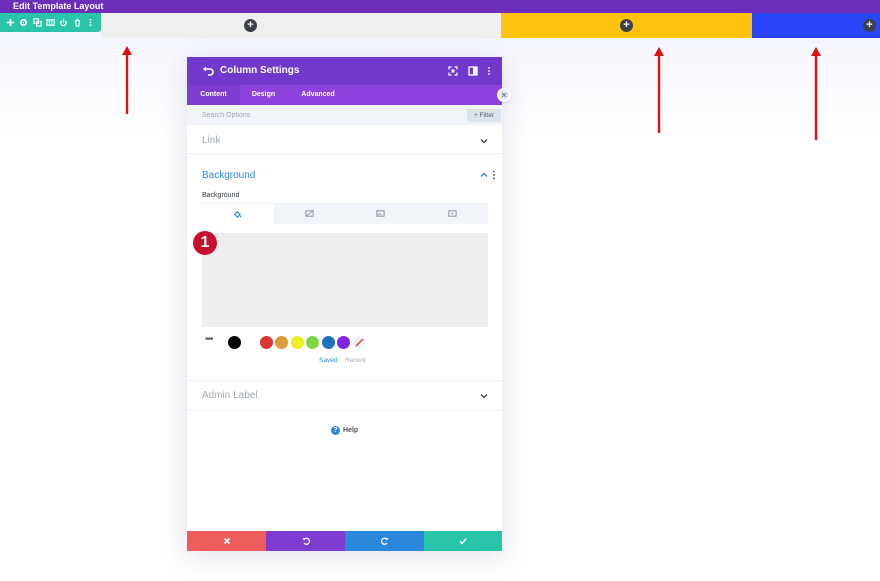 The image size is (880, 581). I want to click on link-section-title: Link, so click(211, 140).